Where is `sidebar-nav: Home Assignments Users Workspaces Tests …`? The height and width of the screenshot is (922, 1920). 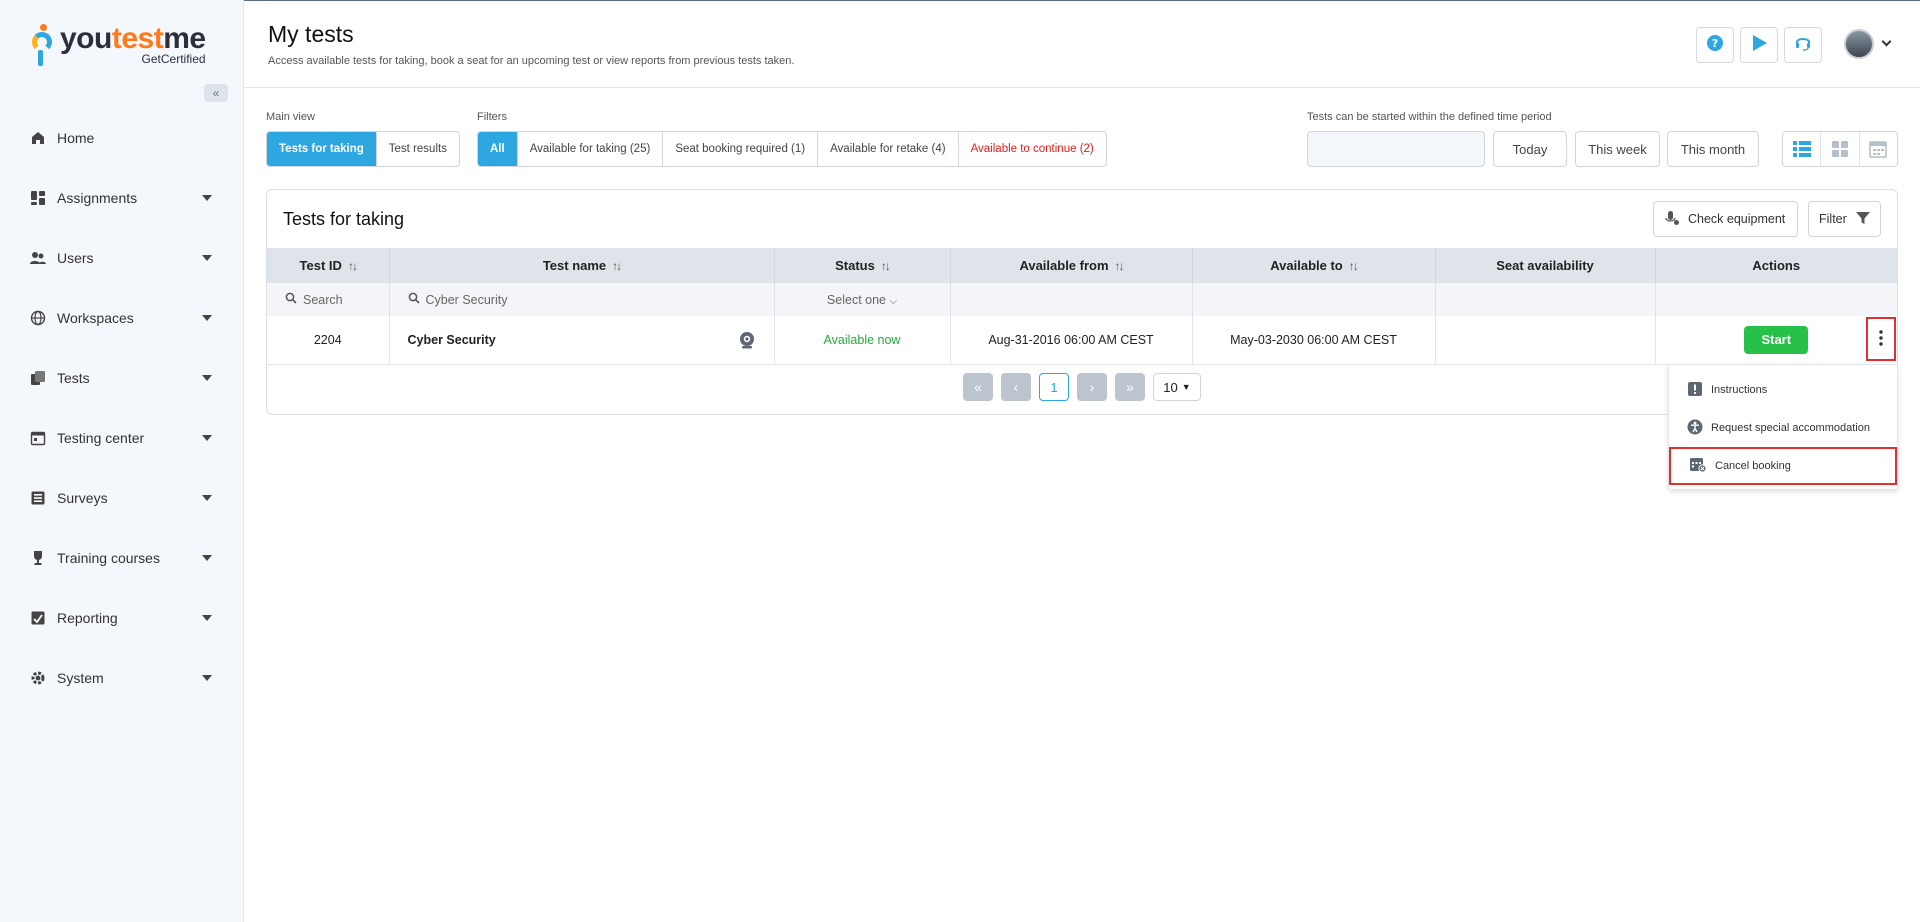
sidebar-nav: Home Assignments Users Workspaces Tests … is located at coordinates (122, 408).